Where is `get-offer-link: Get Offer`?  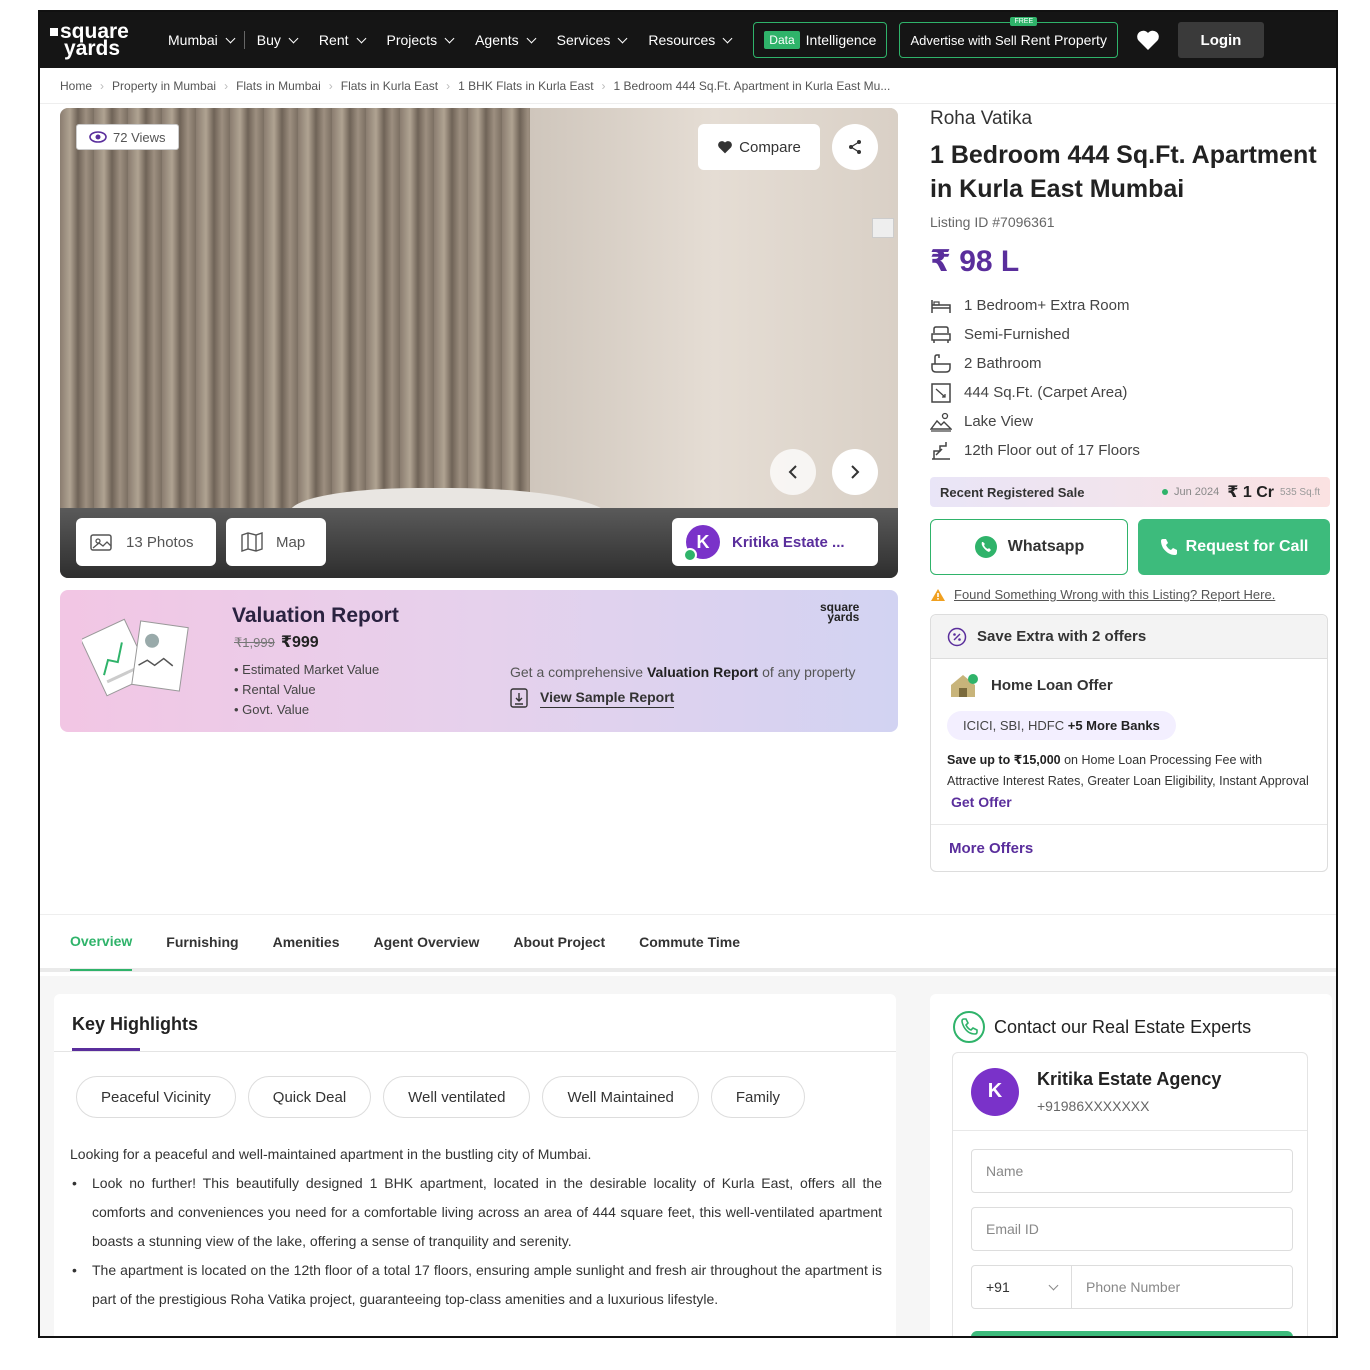
get-offer-link: Get Offer is located at coordinates (981, 802).